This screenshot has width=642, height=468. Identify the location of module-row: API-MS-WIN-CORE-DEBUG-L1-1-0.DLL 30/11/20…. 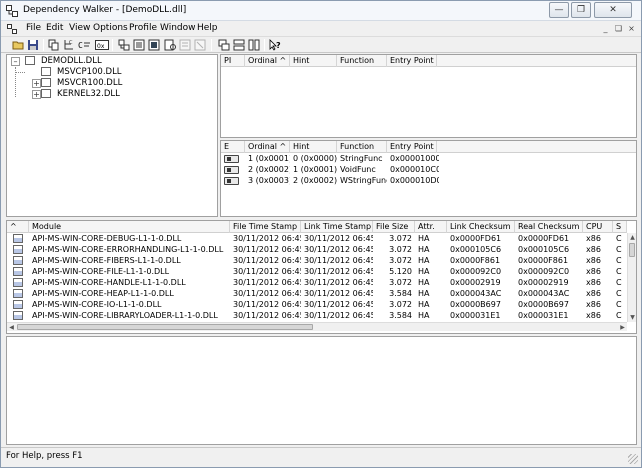
(317, 239).